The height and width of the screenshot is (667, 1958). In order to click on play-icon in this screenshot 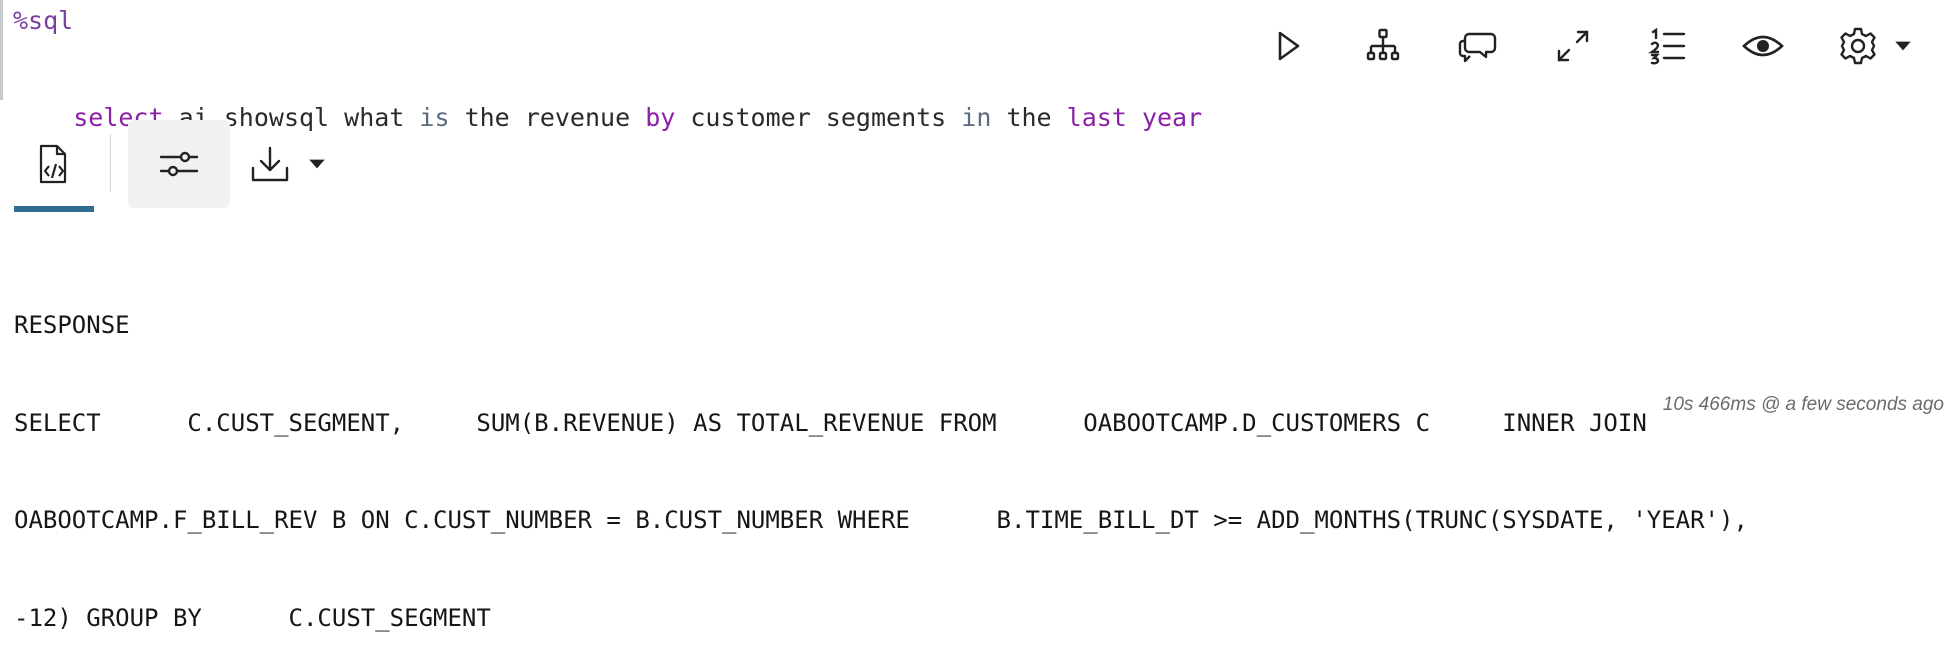, I will do `click(1289, 46)`.